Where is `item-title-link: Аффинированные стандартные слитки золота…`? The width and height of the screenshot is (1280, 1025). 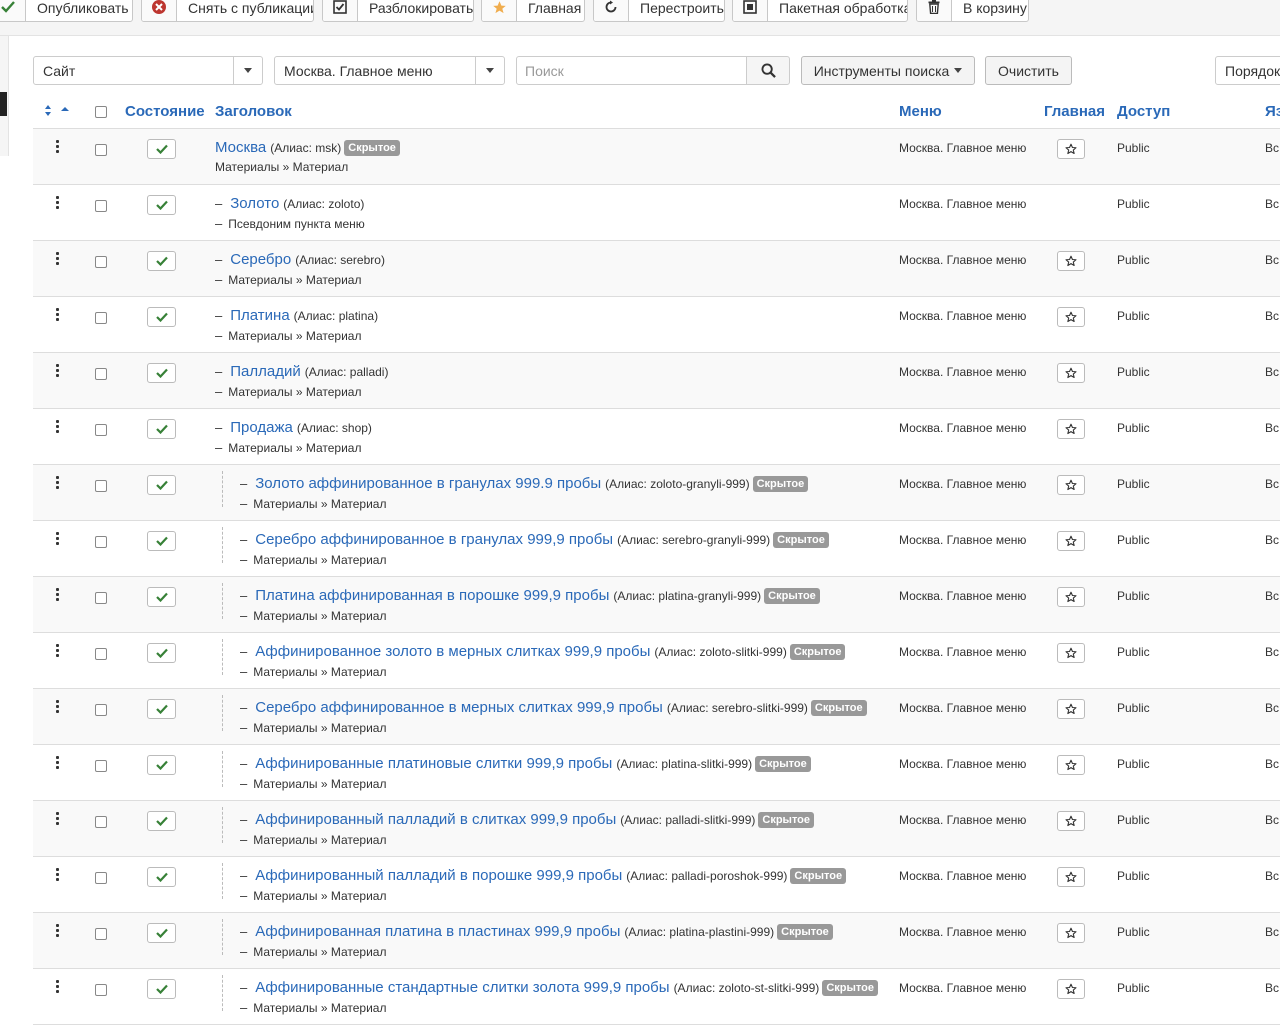
item-title-link: Аффинированные стандартные слитки золота… is located at coordinates (462, 987).